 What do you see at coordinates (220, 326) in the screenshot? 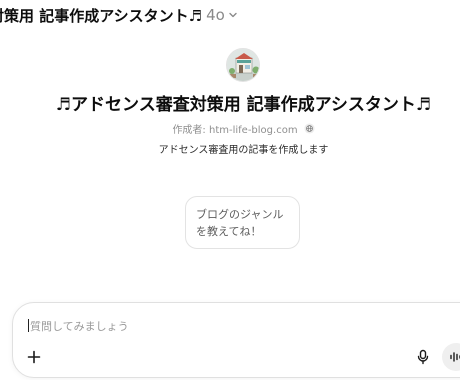
I see `message-input` at bounding box center [220, 326].